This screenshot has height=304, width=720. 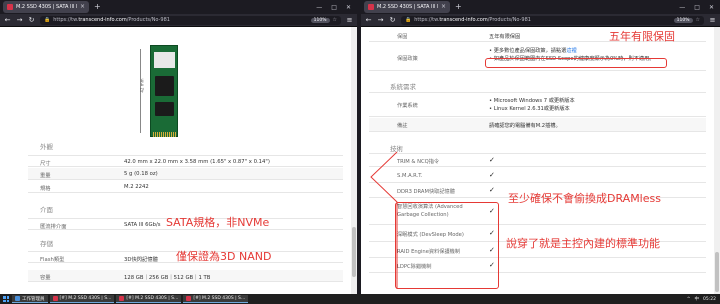 What do you see at coordinates (46, 147) in the screenshot?
I see `section-appearance: 外觀` at bounding box center [46, 147].